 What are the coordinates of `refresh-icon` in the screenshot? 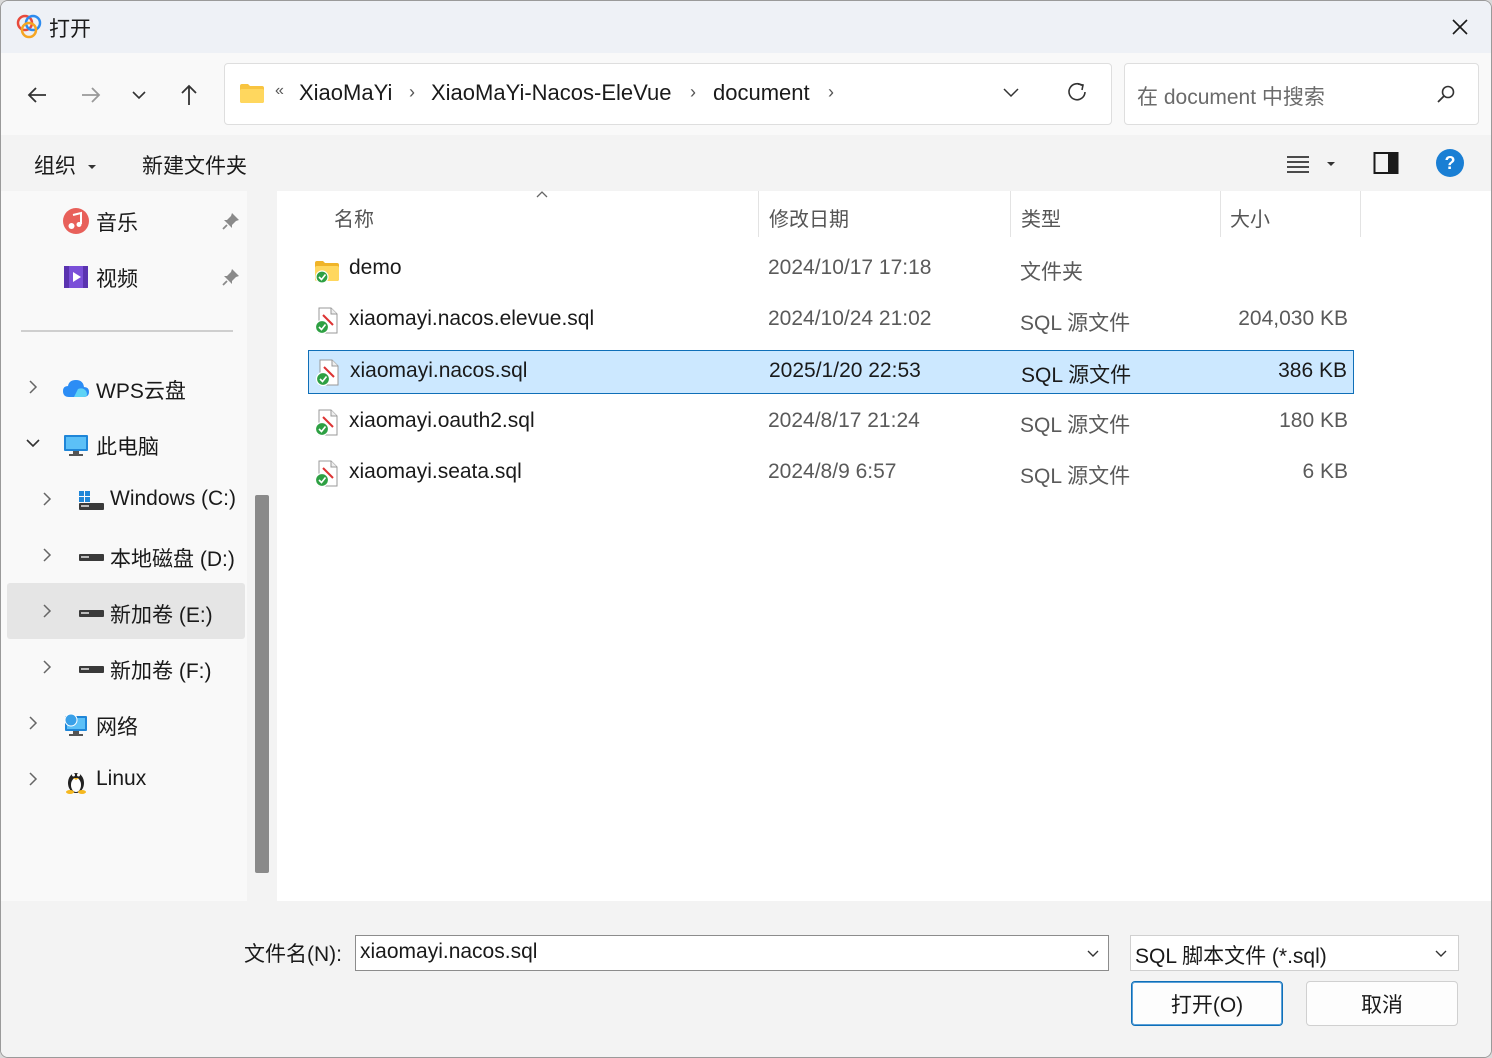 It's located at (1077, 92).